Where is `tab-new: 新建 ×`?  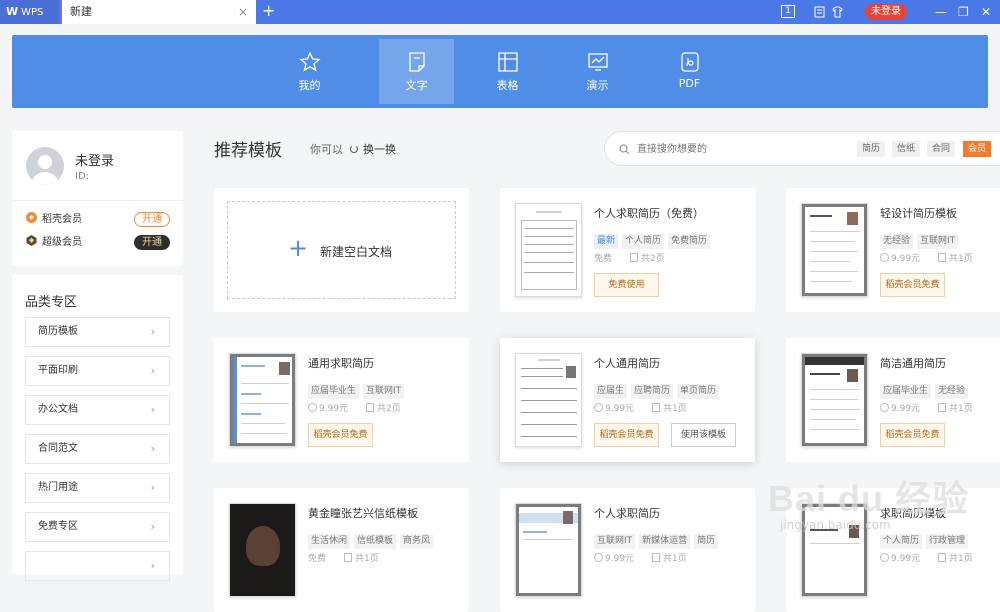 tab-new: 新建 × is located at coordinates (158, 12).